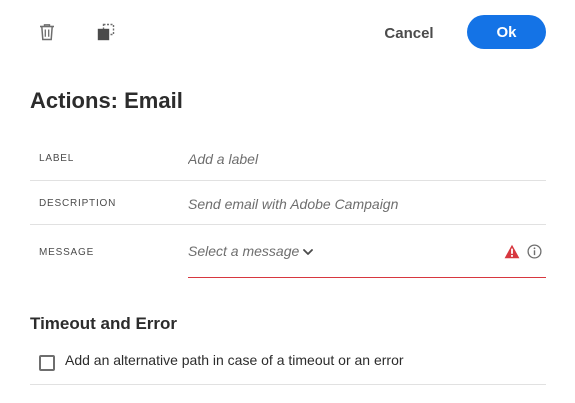 The width and height of the screenshot is (575, 403). What do you see at coordinates (78, 203) in the screenshot?
I see `description-field-label: DESCRIPTION` at bounding box center [78, 203].